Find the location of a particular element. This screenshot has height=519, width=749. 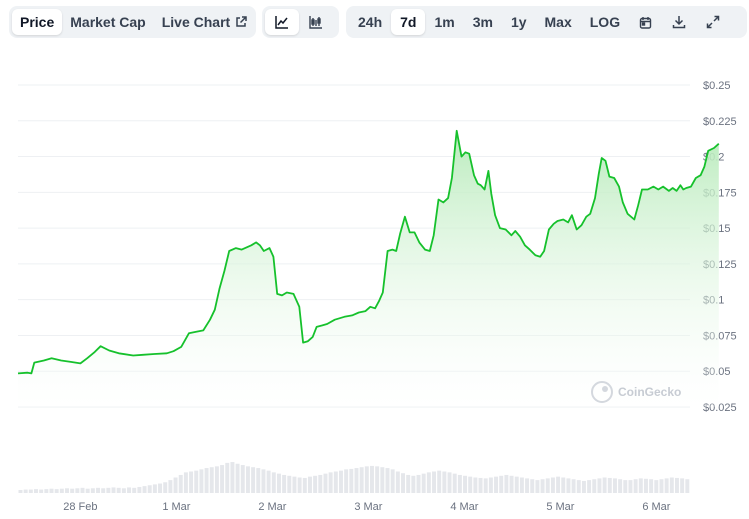

x-tick-label: 2 Mar is located at coordinates (272, 507).